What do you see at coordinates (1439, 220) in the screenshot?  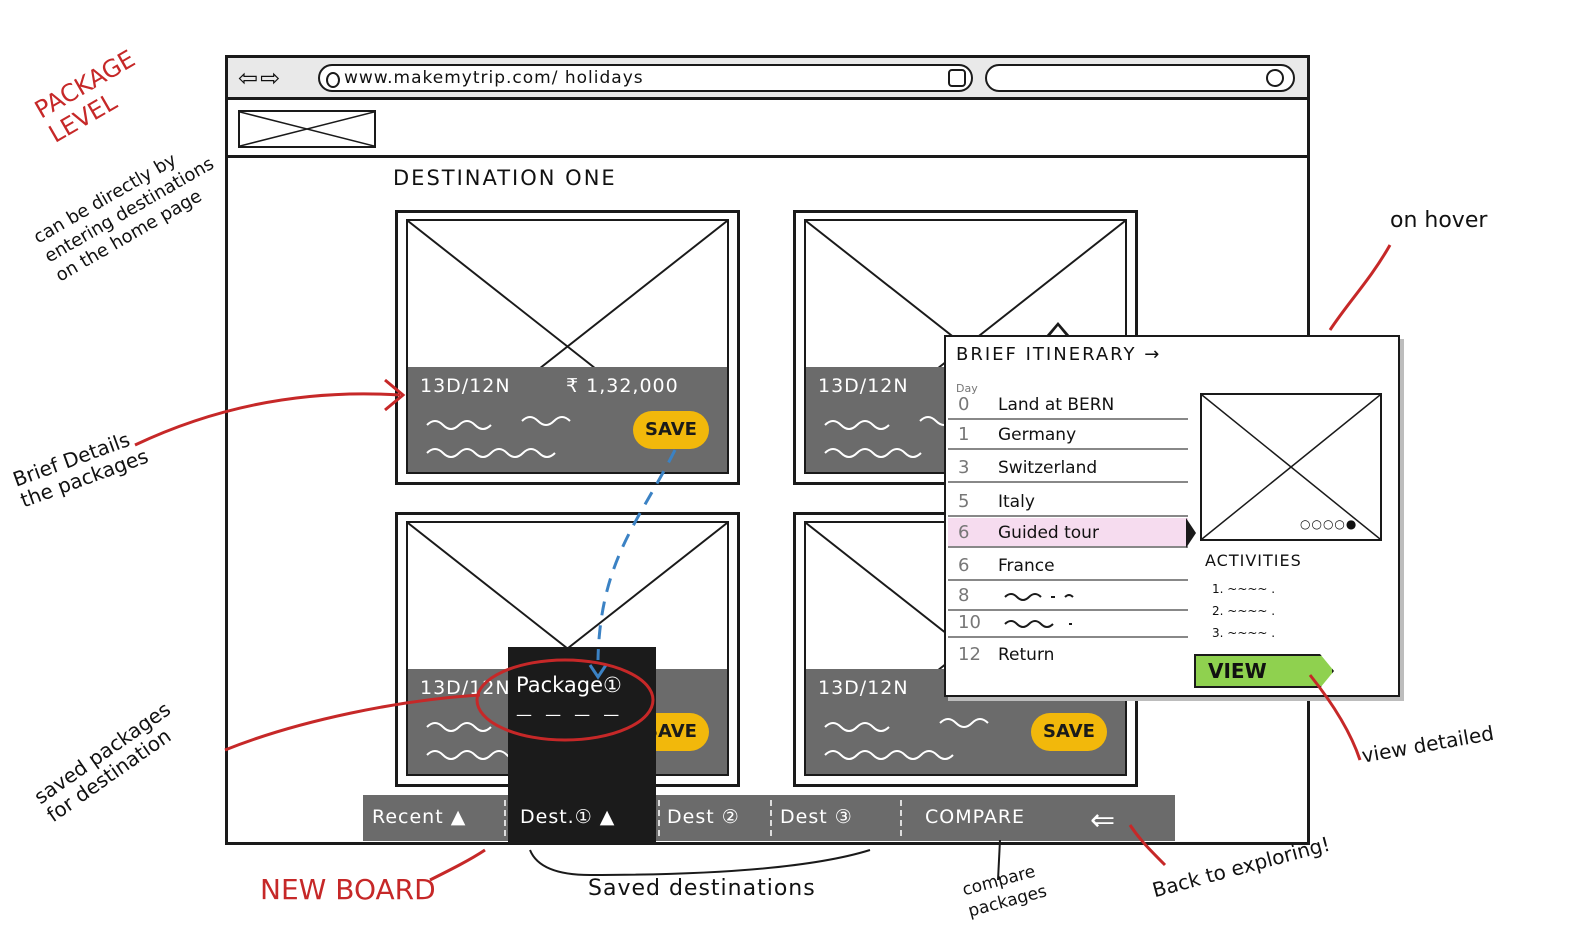 I see `annotation-on-hover: on hover` at bounding box center [1439, 220].